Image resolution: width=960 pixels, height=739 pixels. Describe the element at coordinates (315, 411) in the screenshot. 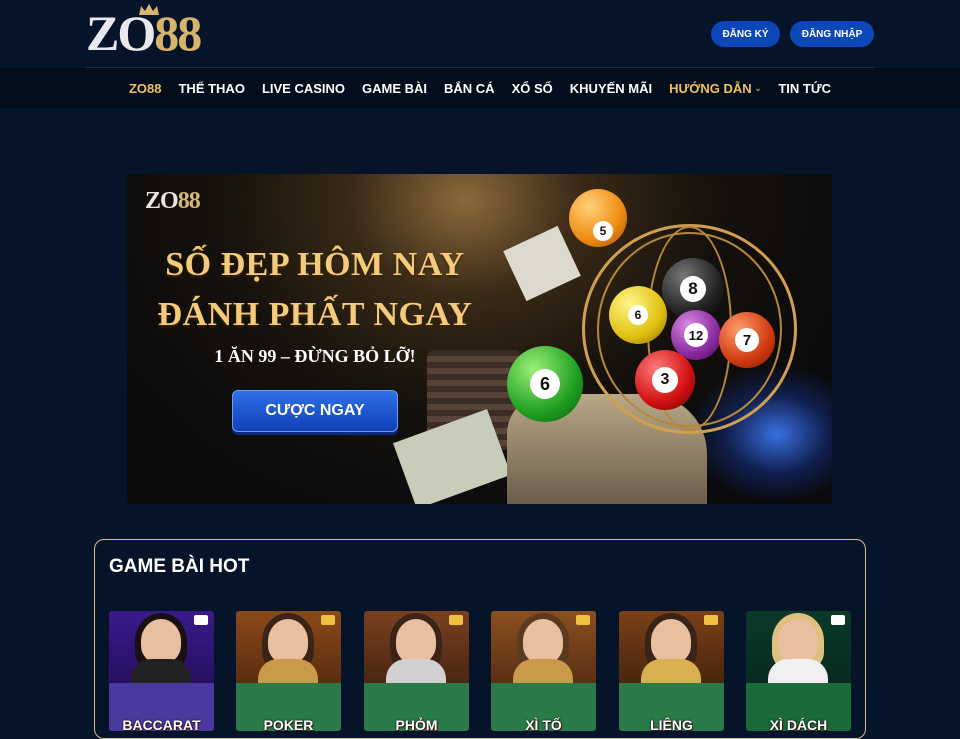

I see `bet-now-button: CƯỢC NGAY` at that location.